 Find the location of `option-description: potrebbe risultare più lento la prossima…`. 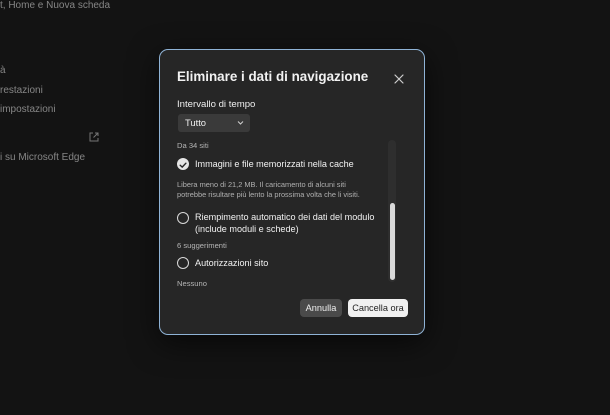

option-description: potrebbe risultare più lento la prossima… is located at coordinates (268, 194).